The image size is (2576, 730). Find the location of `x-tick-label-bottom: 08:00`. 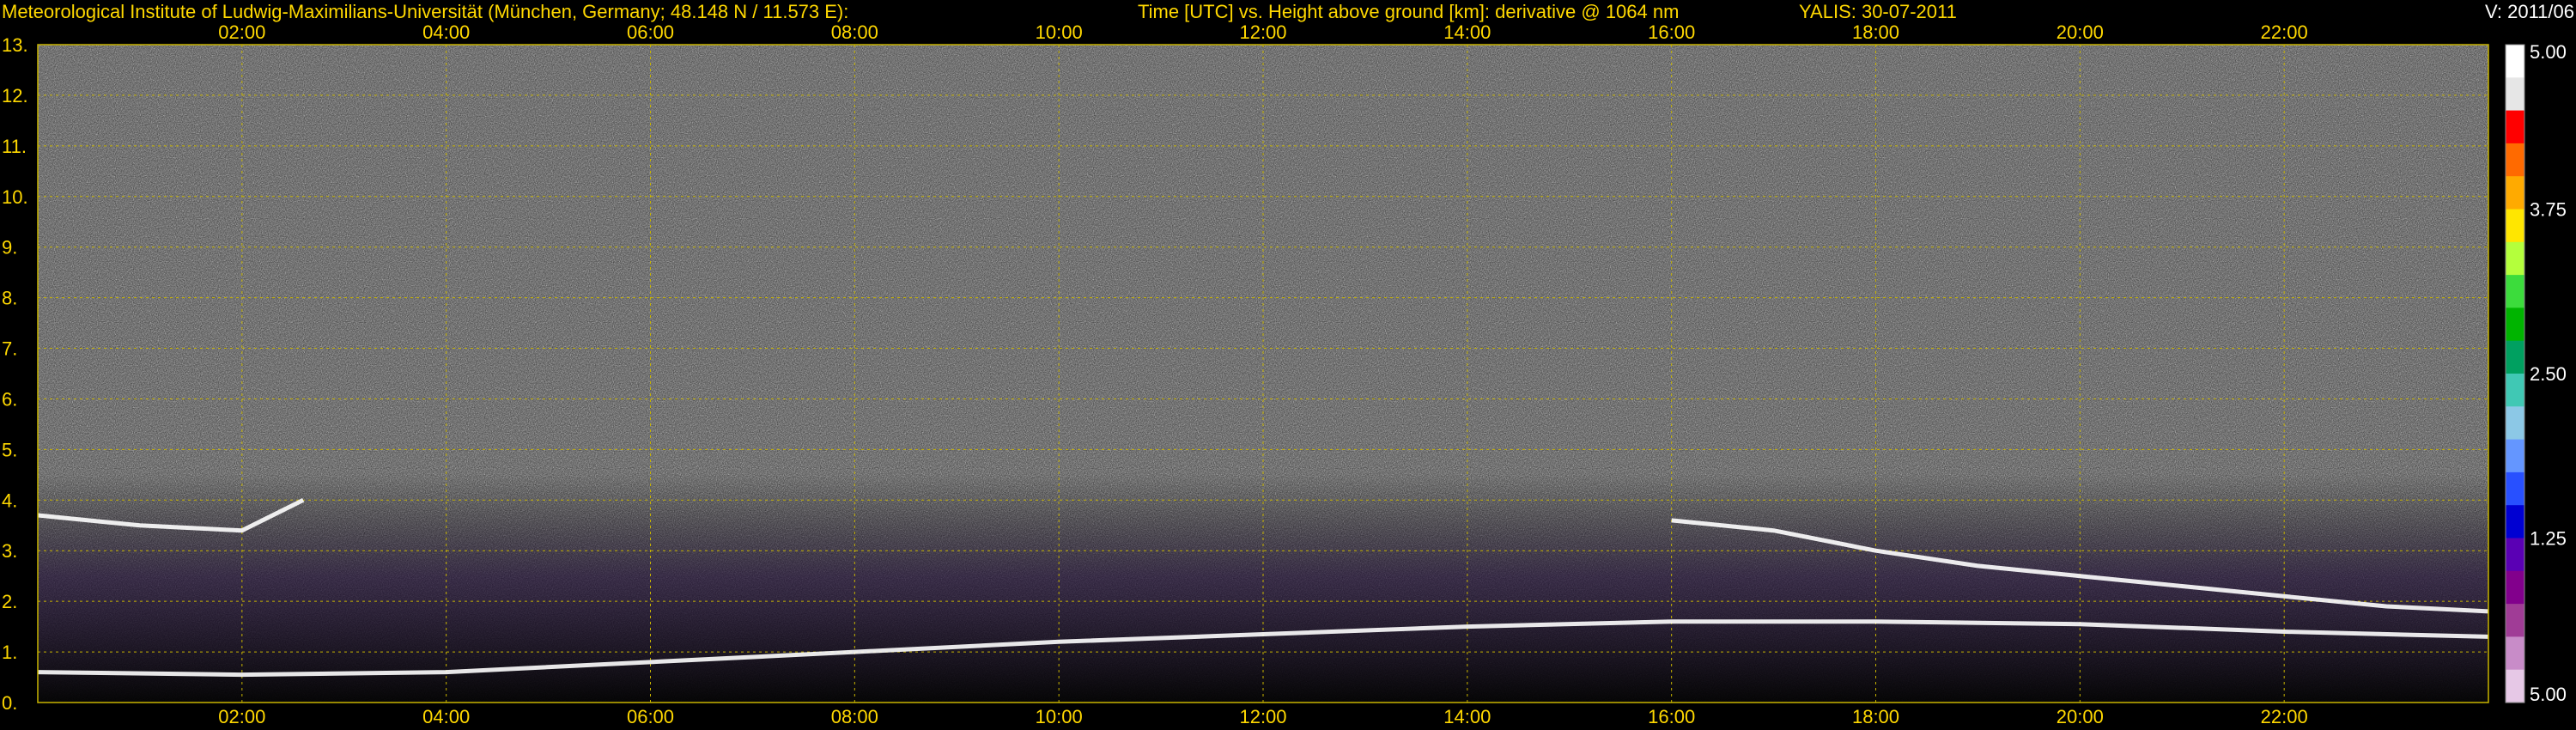

x-tick-label-bottom: 08:00 is located at coordinates (854, 716).